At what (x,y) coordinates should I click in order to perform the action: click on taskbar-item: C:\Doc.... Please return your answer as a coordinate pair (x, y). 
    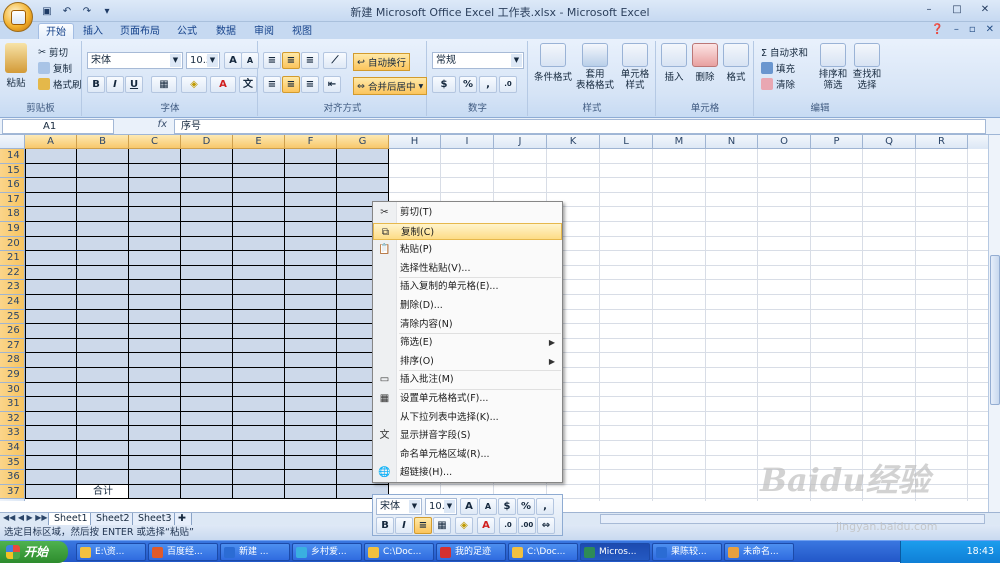
    Looking at the image, I should click on (399, 552).